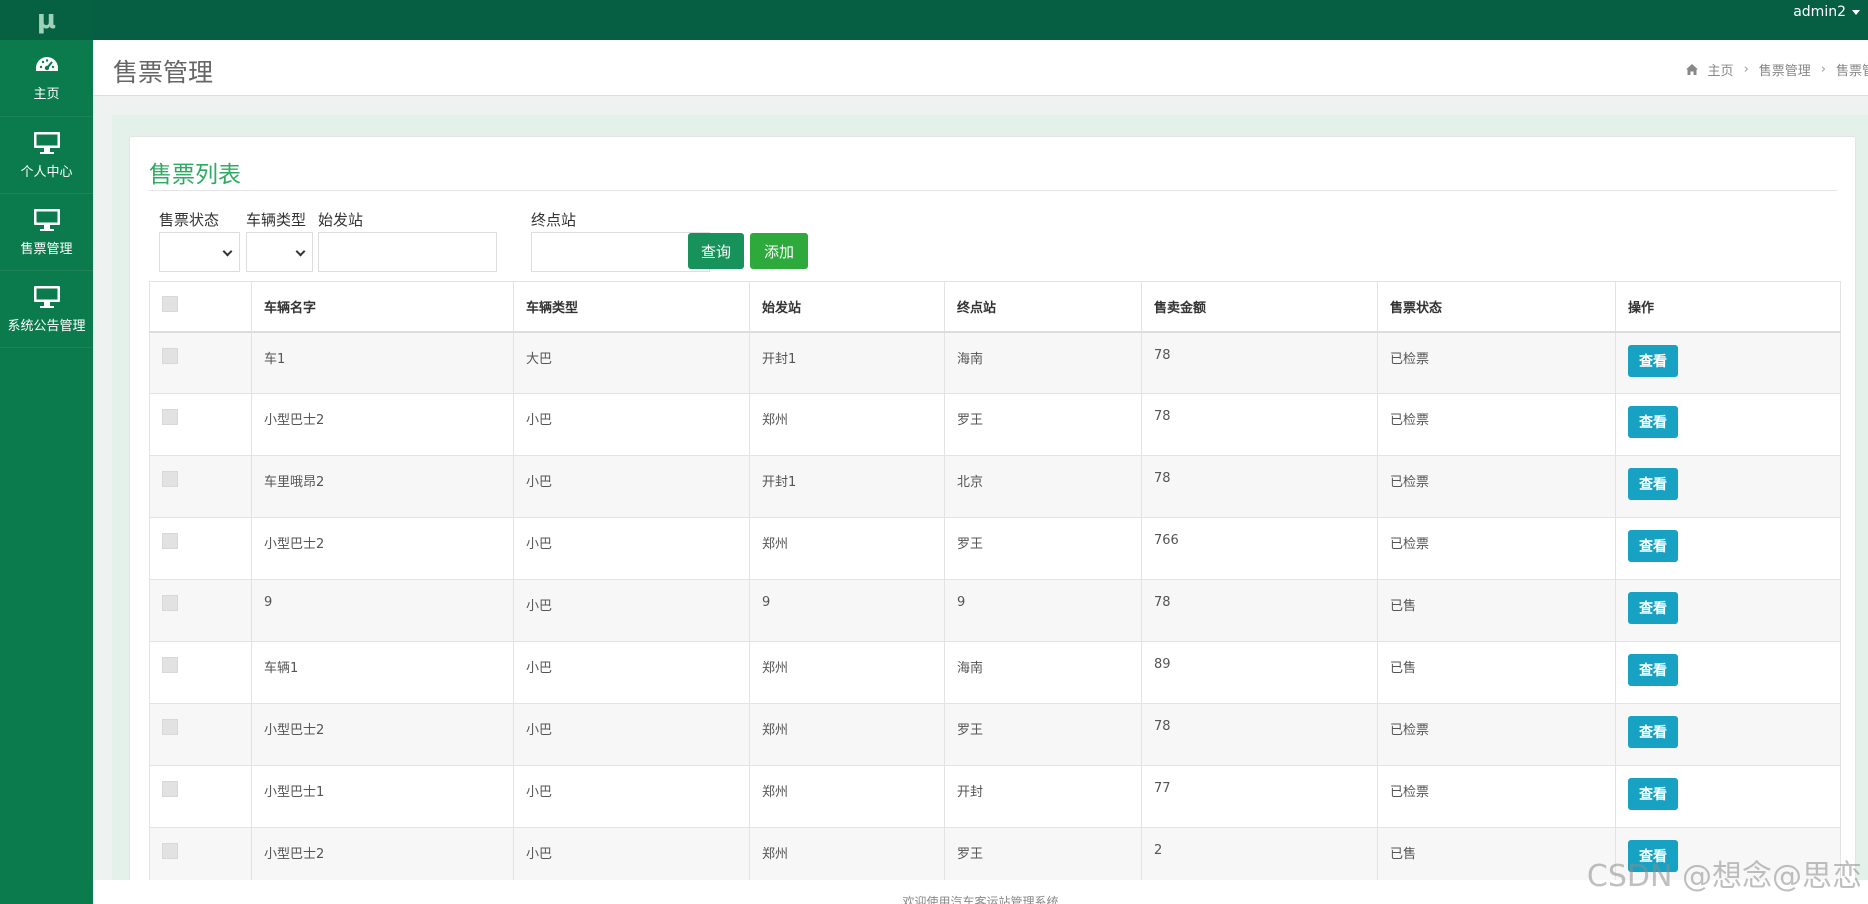 This screenshot has height=904, width=1868. What do you see at coordinates (1259, 548) in the screenshot?
I see `cell-amount: 766` at bounding box center [1259, 548].